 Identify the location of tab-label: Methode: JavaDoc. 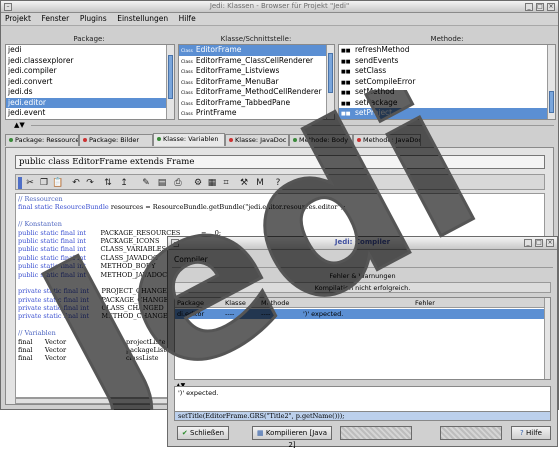
(392, 140).